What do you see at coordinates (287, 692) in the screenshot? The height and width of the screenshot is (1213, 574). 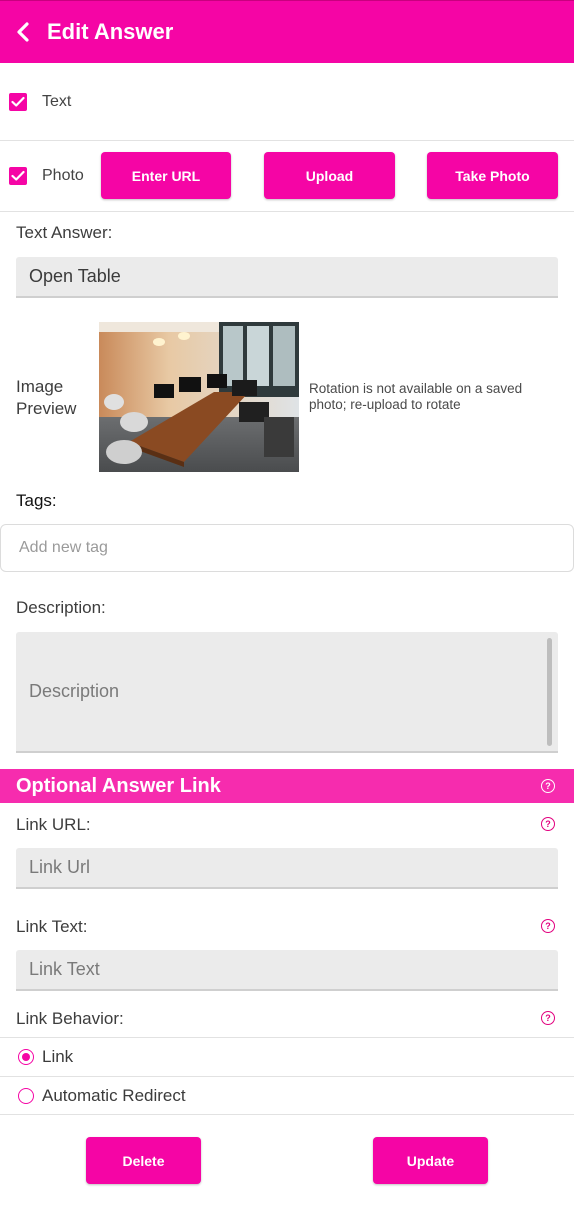 I see `description-textarea: Description` at bounding box center [287, 692].